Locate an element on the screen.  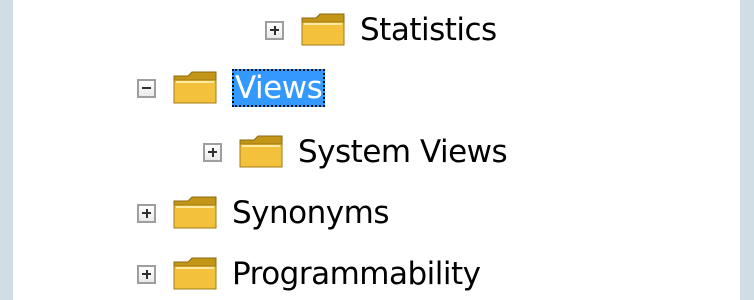
tree-node-synonyms: Synonyms is located at coordinates (263, 213).